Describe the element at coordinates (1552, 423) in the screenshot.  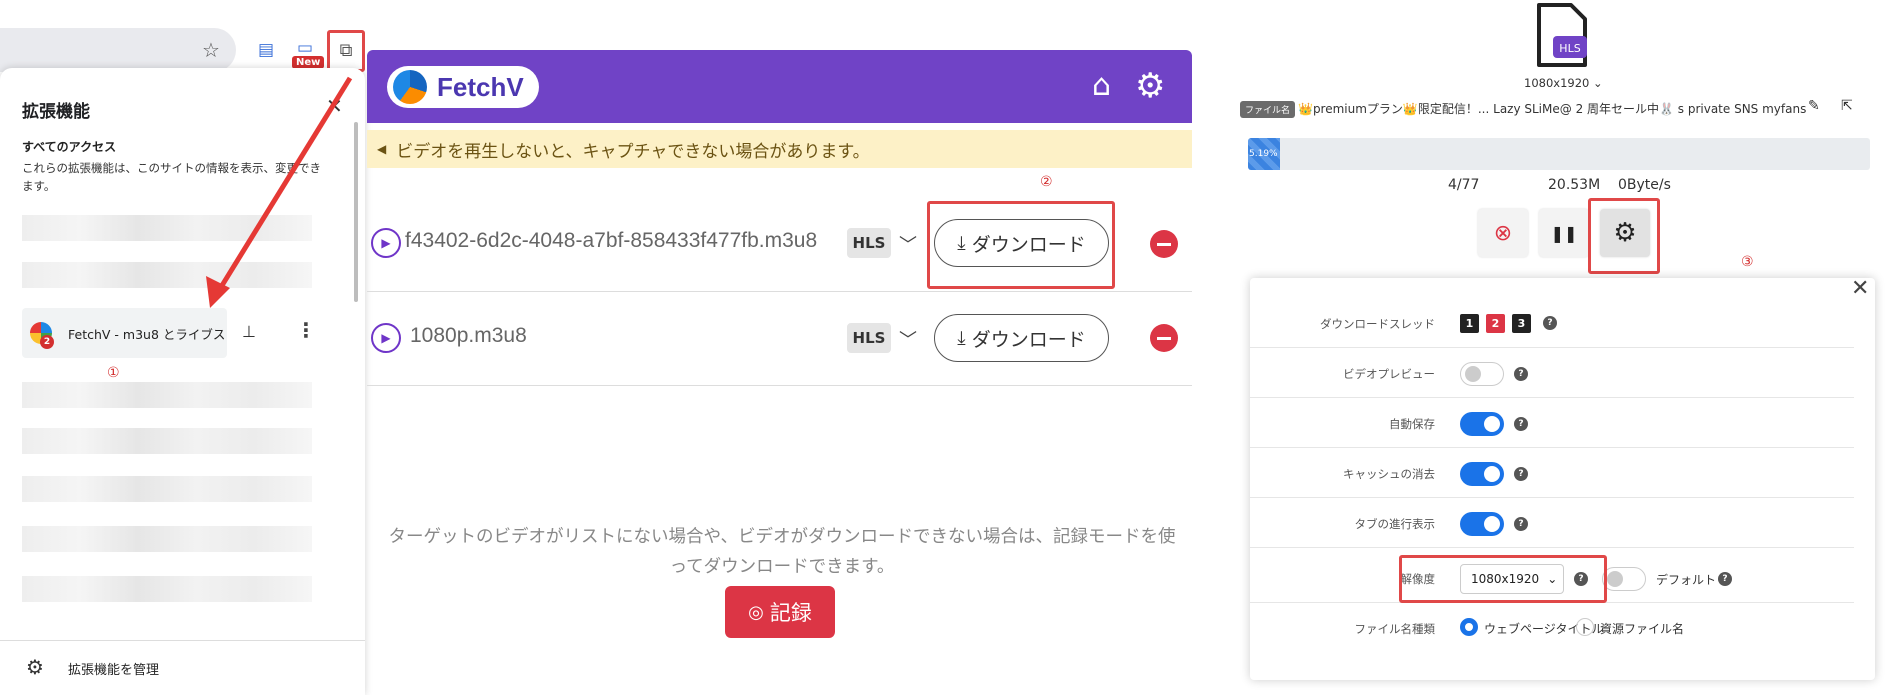
I see `setting-autosave: 自動保存 ?` at that location.